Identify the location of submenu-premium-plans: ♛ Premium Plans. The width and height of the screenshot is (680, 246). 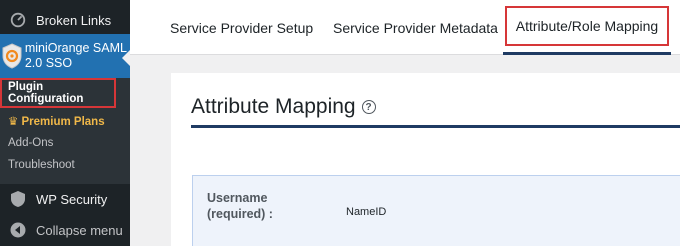
(56, 121).